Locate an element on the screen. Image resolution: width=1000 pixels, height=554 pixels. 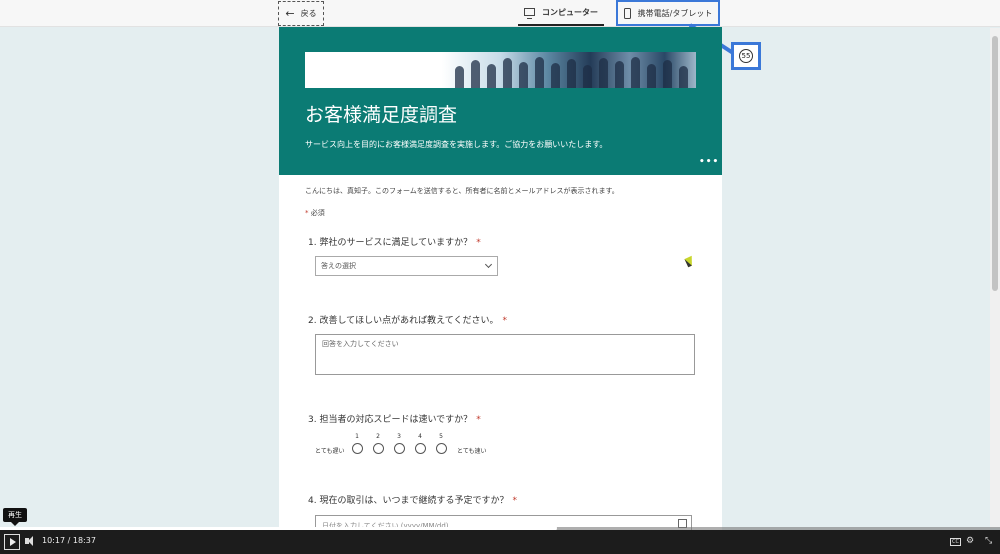
dropdown-placeholder: 答えの選択 is located at coordinates (338, 266).